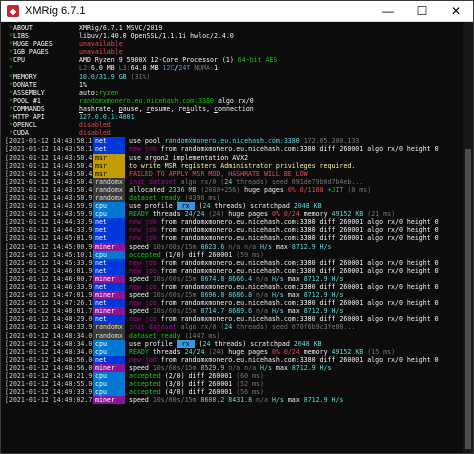 This screenshot has width=474, height=454. Describe the element at coordinates (109, 311) in the screenshot. I see `log-tag: miner` at that location.